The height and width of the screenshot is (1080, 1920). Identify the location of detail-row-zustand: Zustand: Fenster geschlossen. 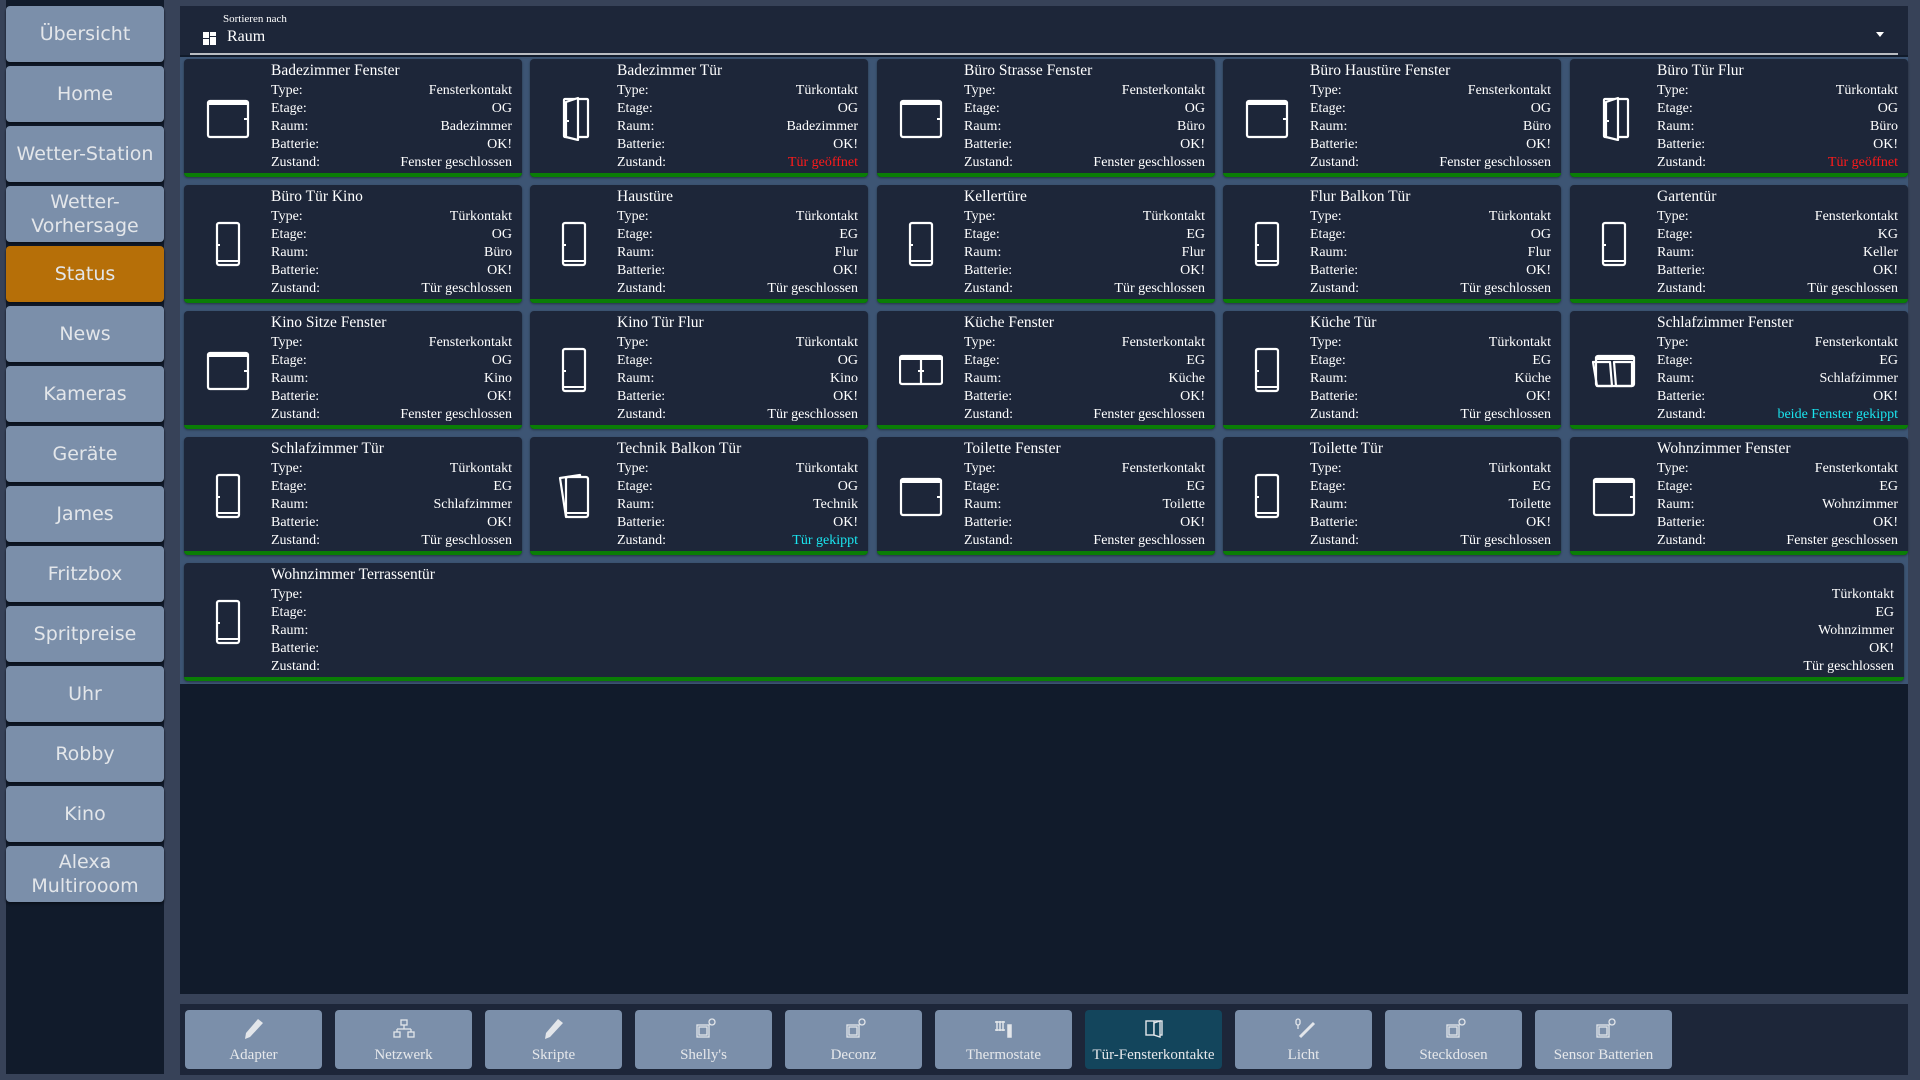
(1430, 163).